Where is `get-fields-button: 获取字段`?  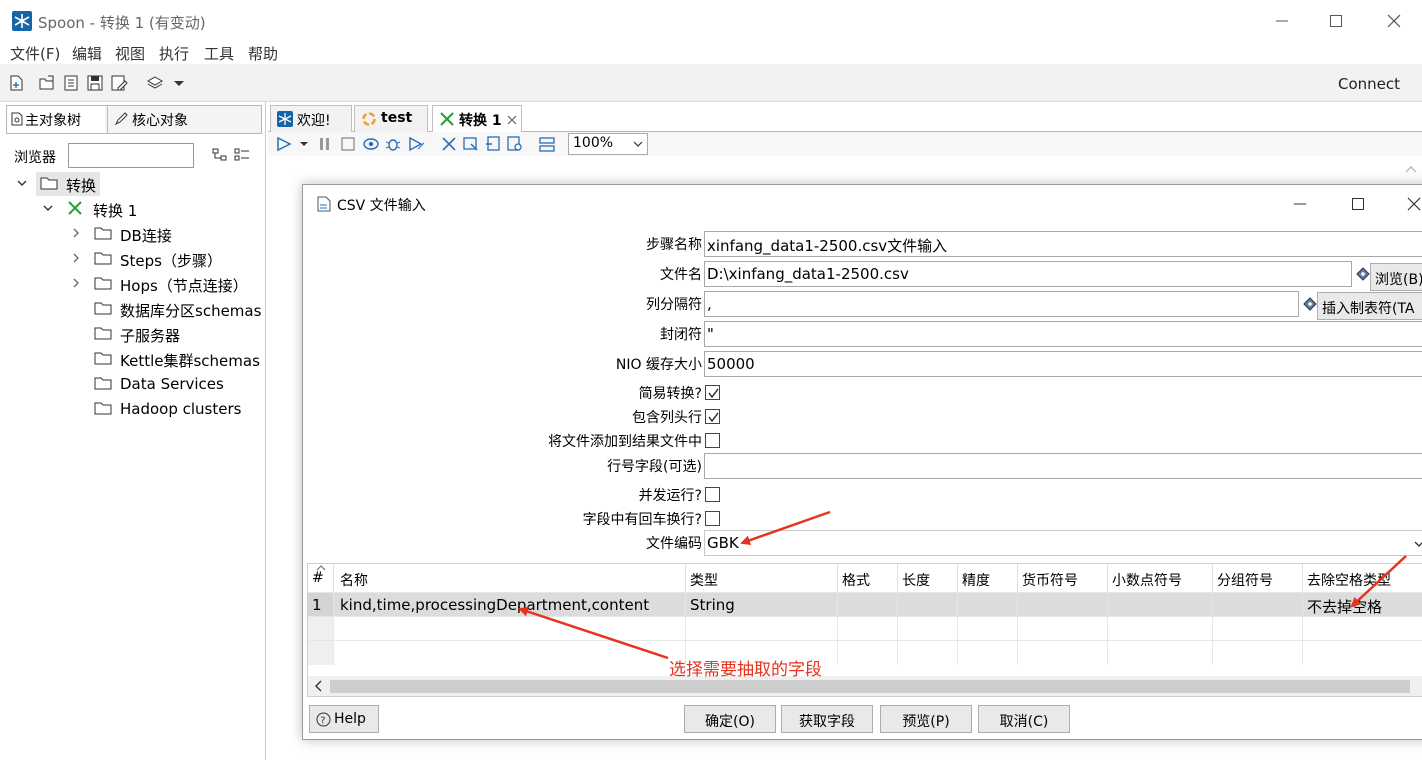
get-fields-button: 获取字段 is located at coordinates (827, 719).